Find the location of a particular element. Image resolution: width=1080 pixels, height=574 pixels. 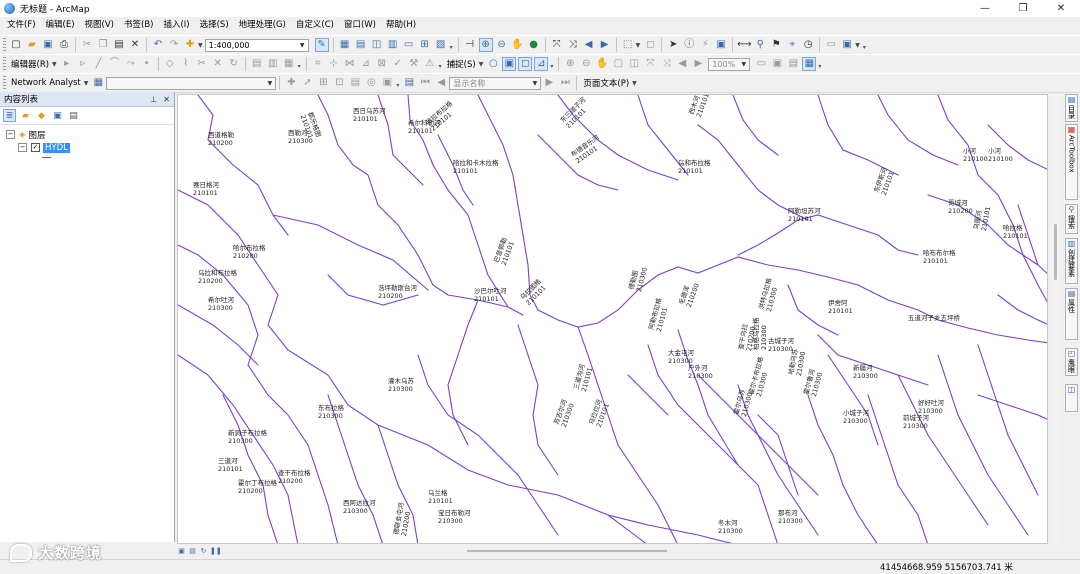

zoom-out-icon: ⊖ is located at coordinates (502, 45).